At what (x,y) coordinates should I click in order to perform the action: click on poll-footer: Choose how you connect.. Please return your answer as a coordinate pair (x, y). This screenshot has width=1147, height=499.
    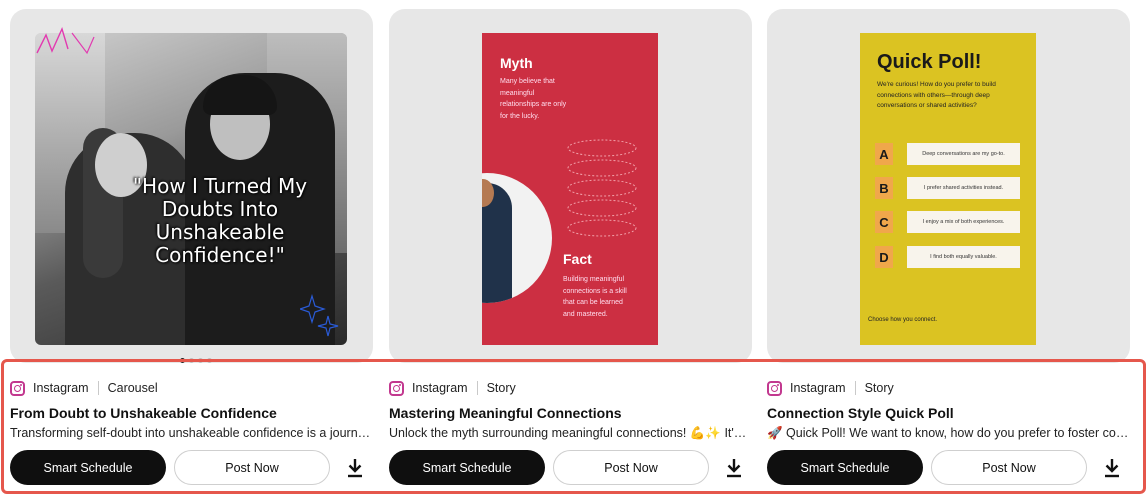
    Looking at the image, I should click on (903, 320).